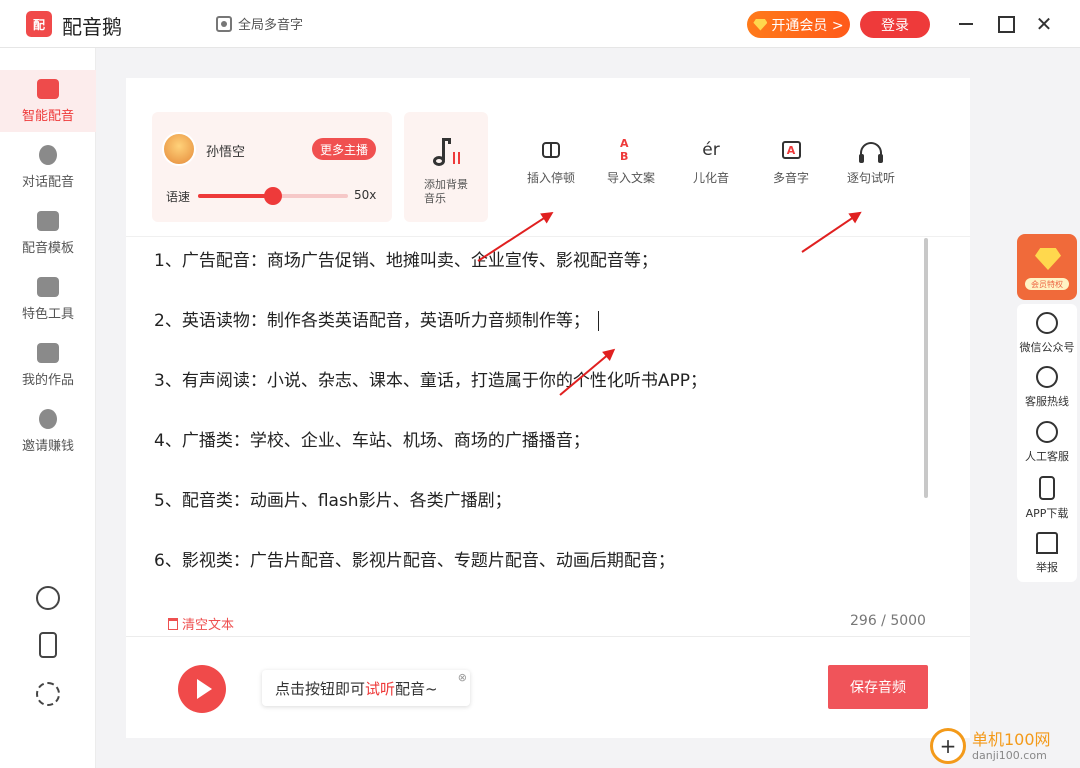 The image size is (1080, 768). What do you see at coordinates (272, 167) in the screenshot?
I see `anchor-card: 孙悟空 更多主播 语速 50x` at bounding box center [272, 167].